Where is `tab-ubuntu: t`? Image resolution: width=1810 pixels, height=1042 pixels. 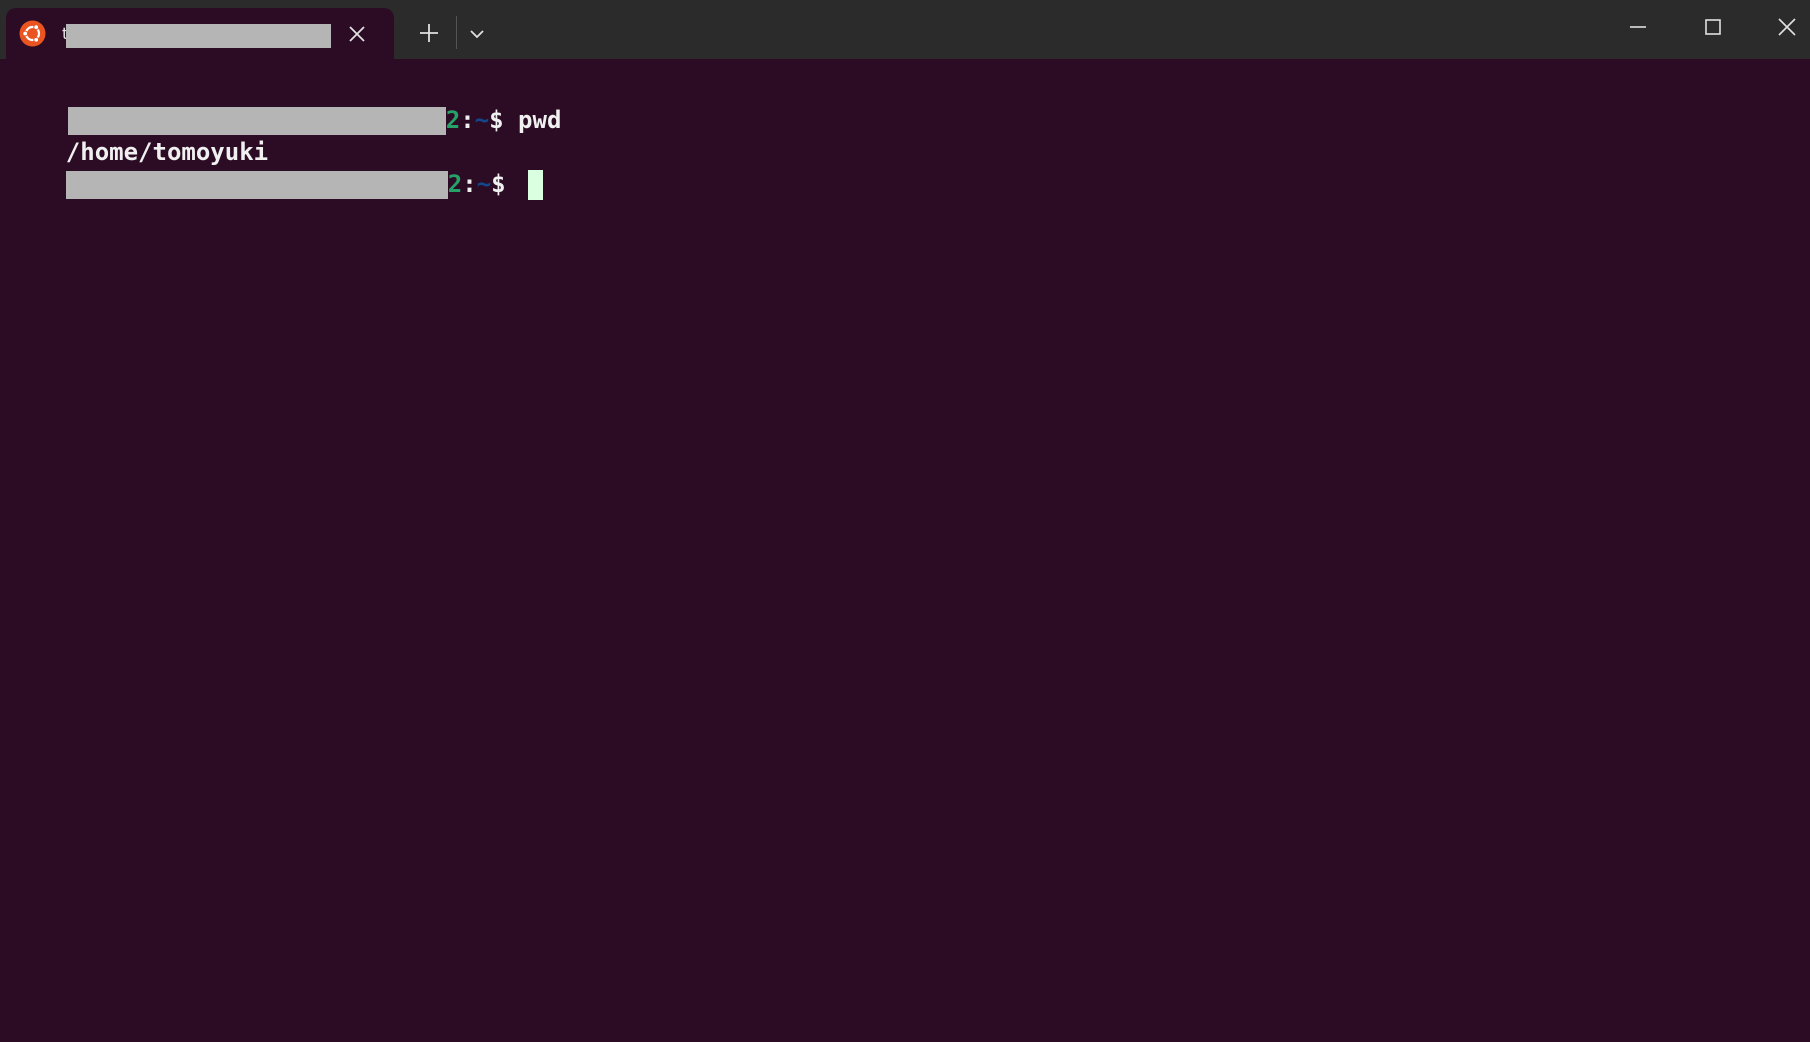
tab-ubuntu: t is located at coordinates (200, 33).